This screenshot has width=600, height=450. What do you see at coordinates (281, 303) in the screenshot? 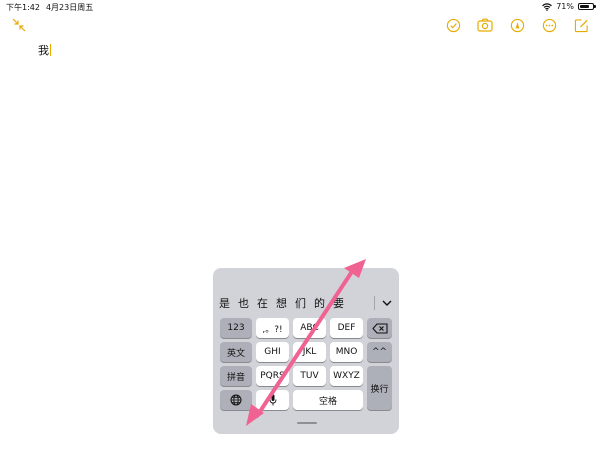
I see `candidate-word: 想` at bounding box center [281, 303].